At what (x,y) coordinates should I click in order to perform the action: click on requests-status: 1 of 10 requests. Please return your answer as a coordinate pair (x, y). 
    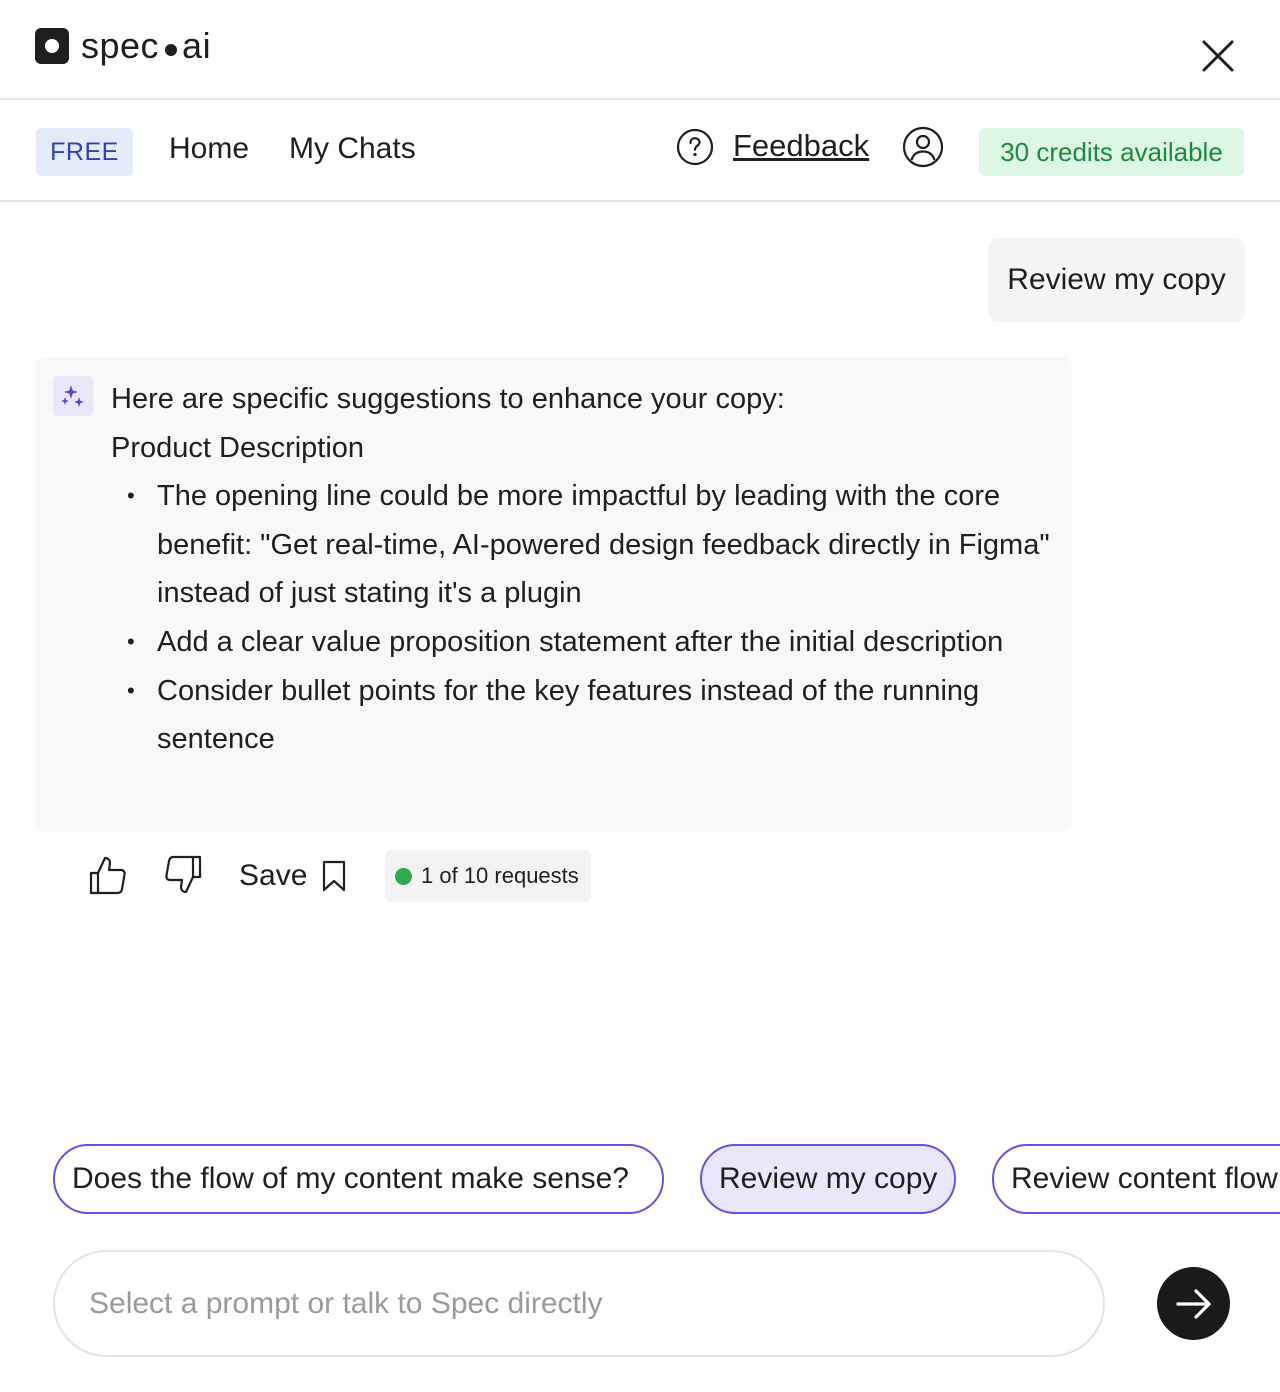
    Looking at the image, I should click on (488, 876).